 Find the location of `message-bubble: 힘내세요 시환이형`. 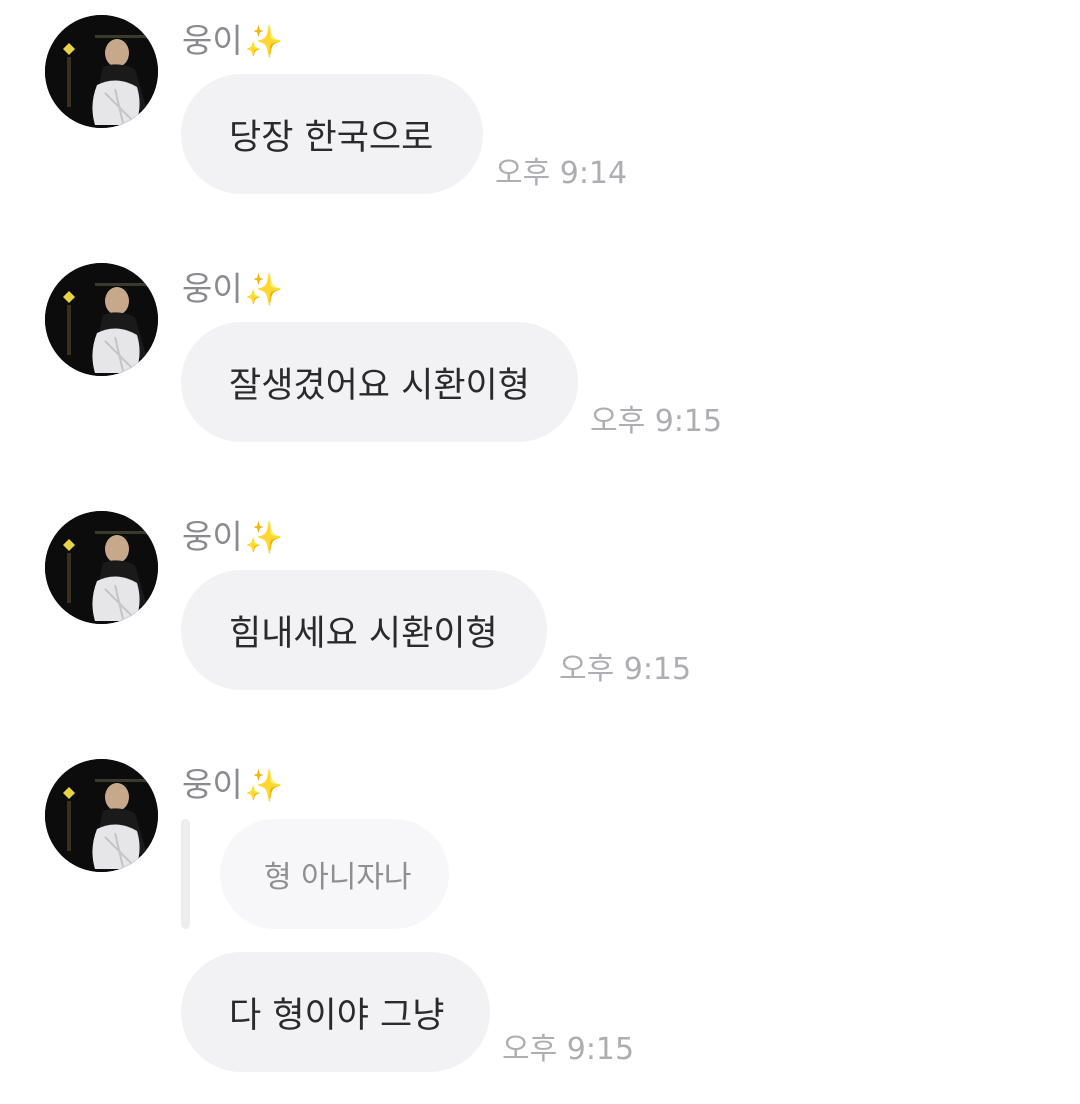

message-bubble: 힘내세요 시환이형 is located at coordinates (364, 630).